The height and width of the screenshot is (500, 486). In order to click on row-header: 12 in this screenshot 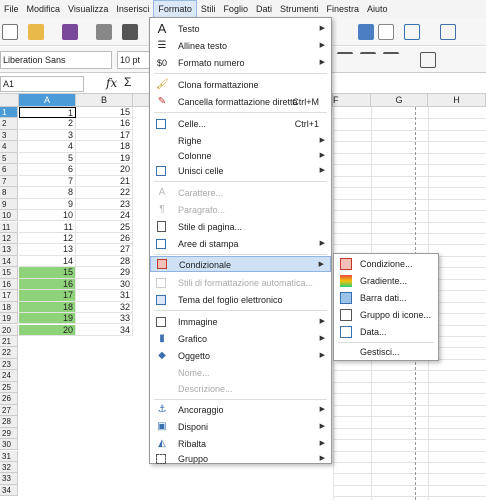, I will do `click(9, 238)`.